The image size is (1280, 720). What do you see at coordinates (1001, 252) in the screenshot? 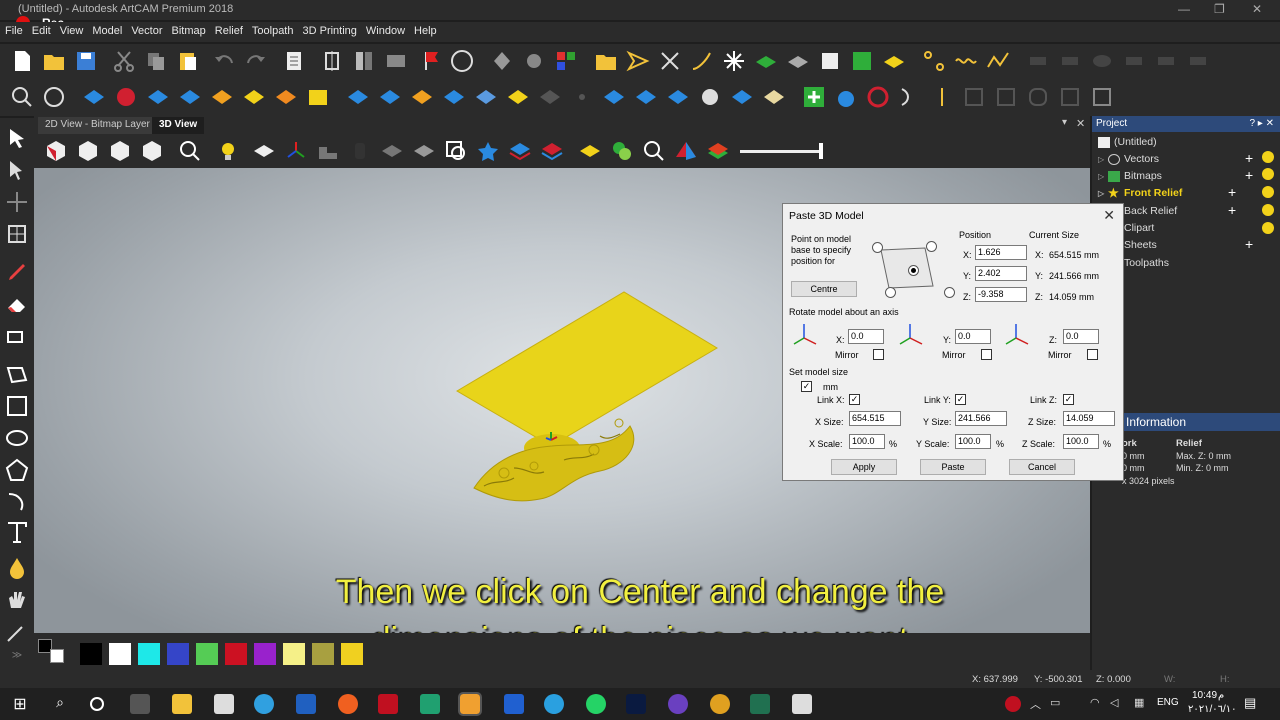
I see `position-x-input: 1.626` at bounding box center [1001, 252].